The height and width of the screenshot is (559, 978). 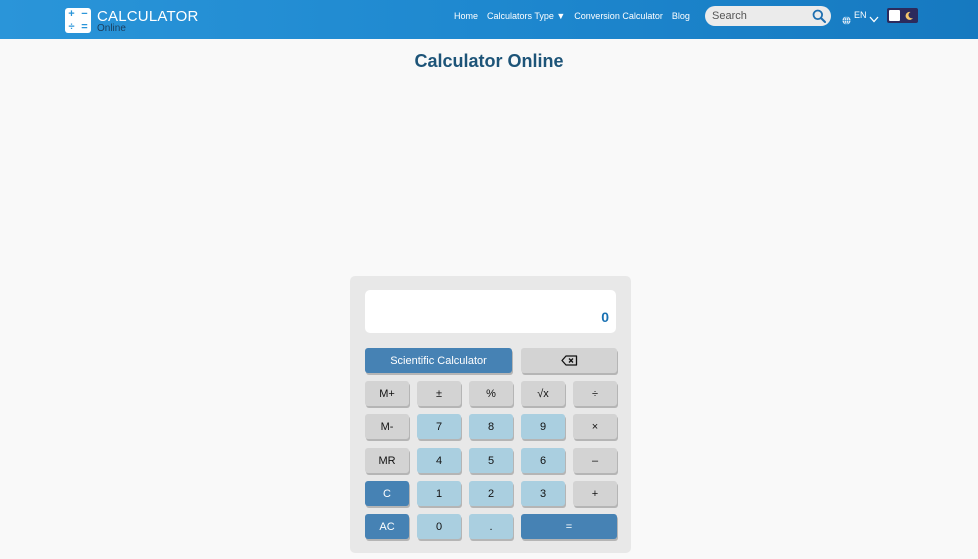 I want to click on decimal-button: ., so click(x=491, y=526).